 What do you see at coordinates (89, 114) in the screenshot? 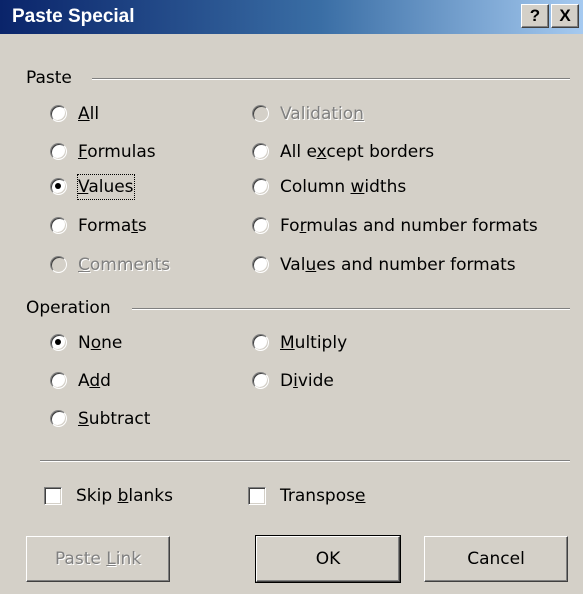
I see `paste-all-label: All` at bounding box center [89, 114].